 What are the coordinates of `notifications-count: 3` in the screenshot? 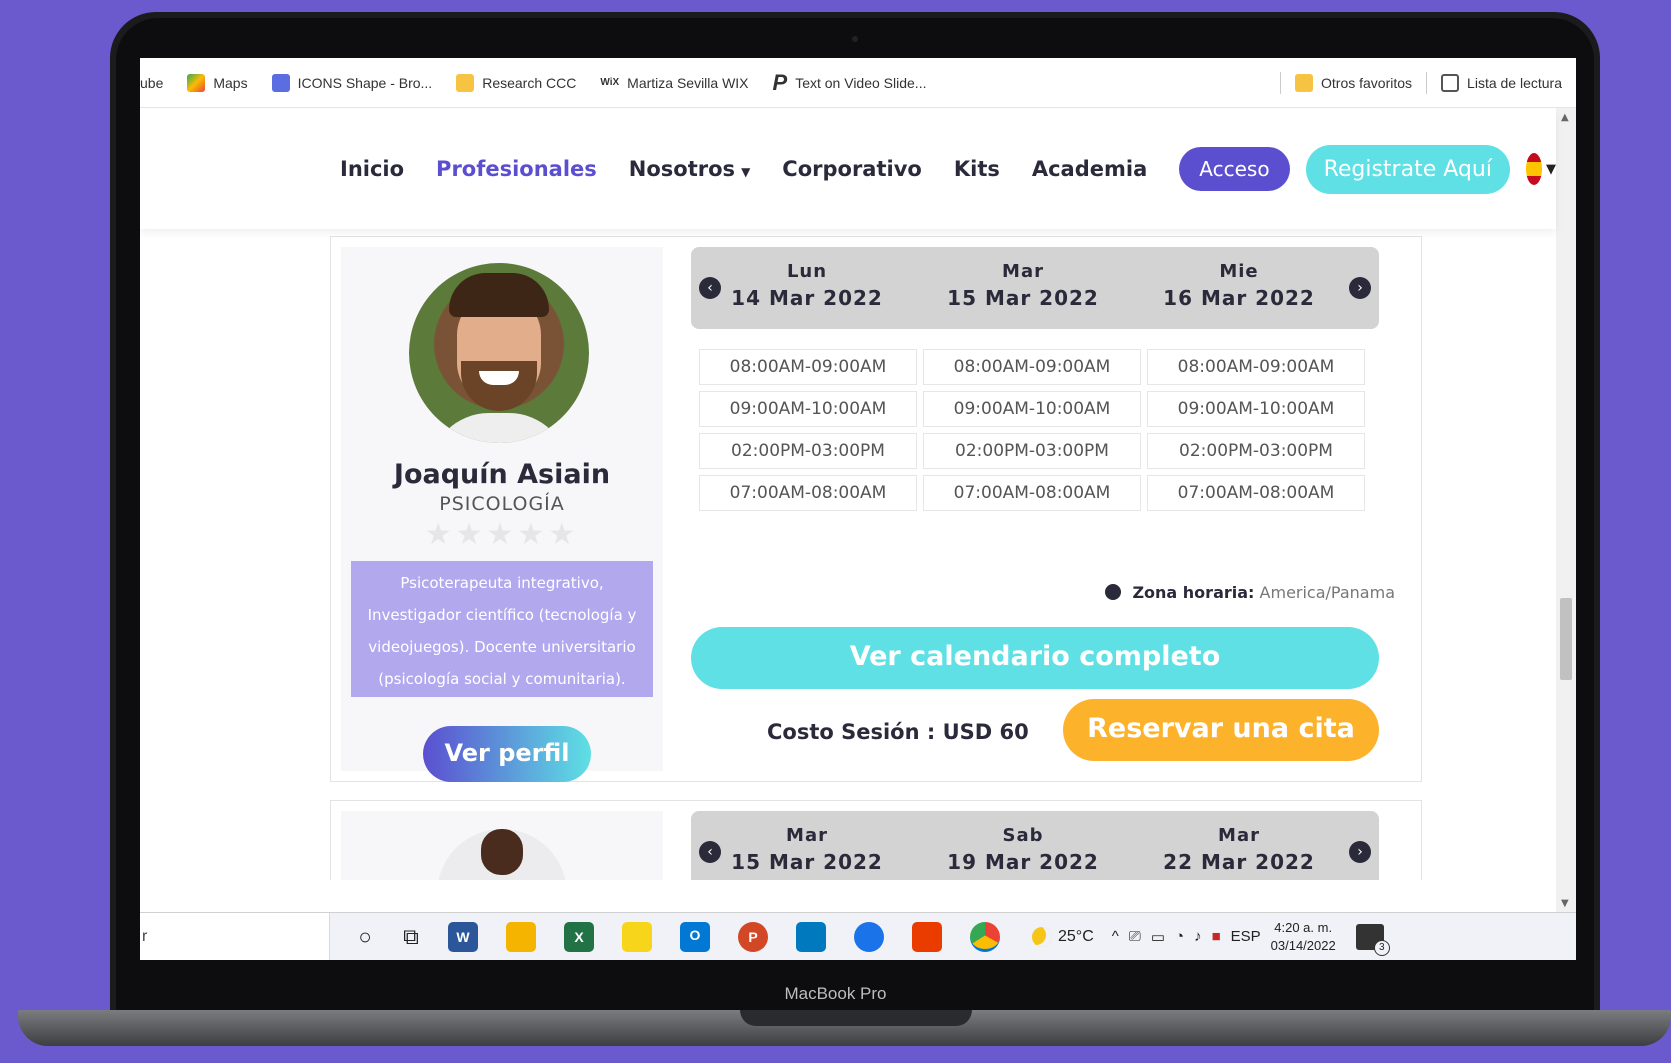 It's located at (1381, 947).